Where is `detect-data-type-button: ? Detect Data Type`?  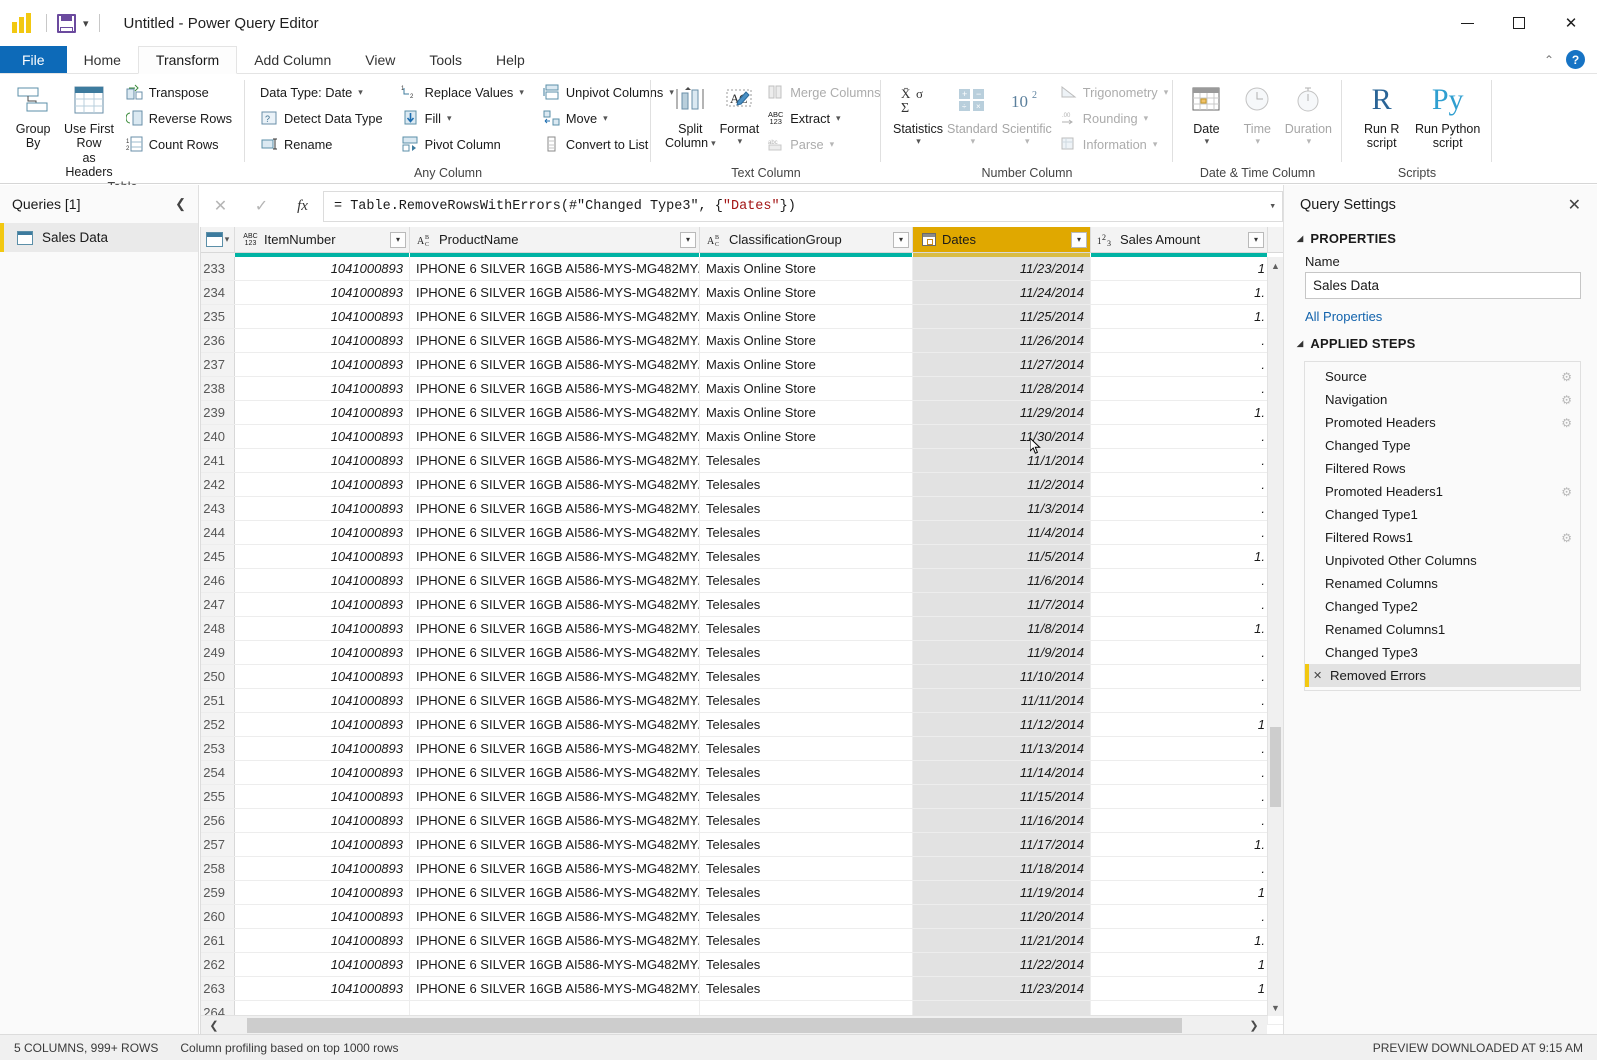 detect-data-type-button: ? Detect Data Type is located at coordinates (321, 118).